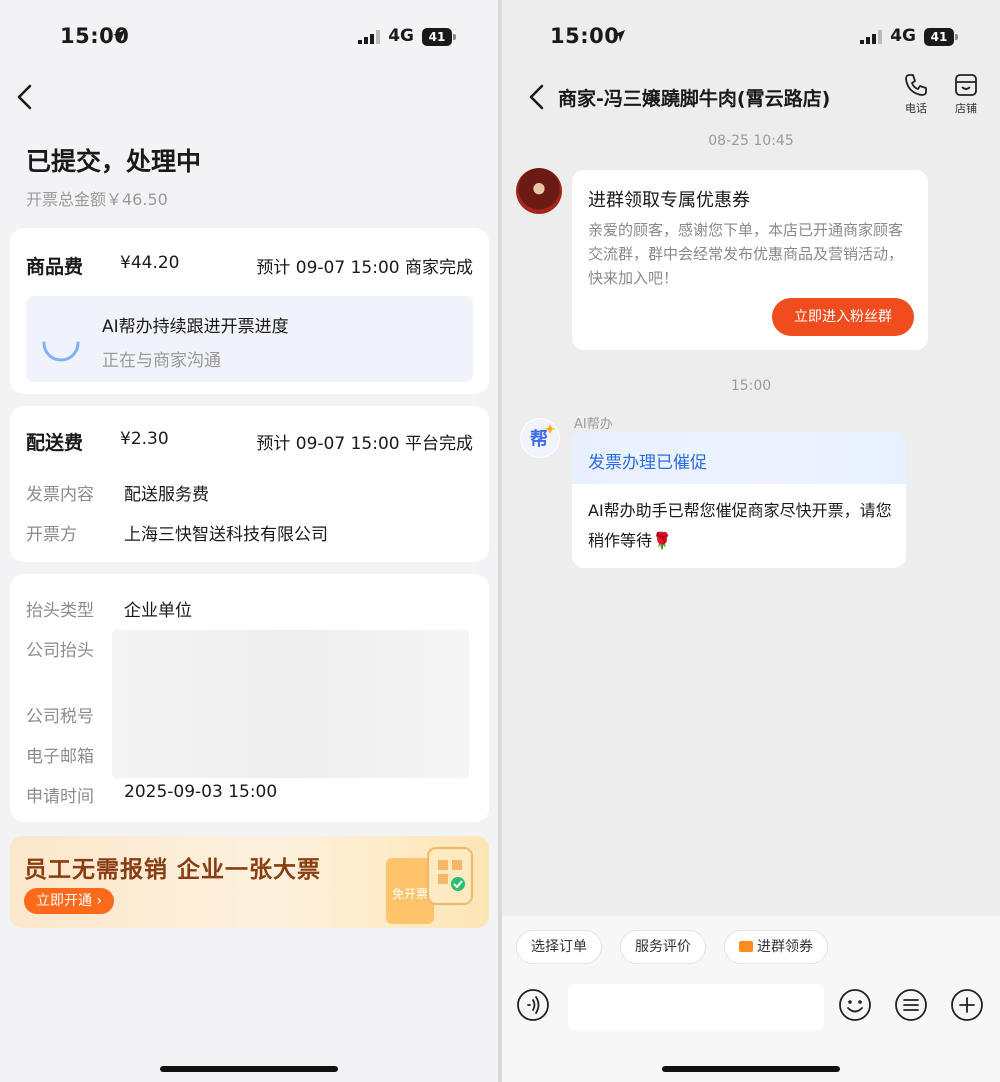  I want to click on tax-id-label: 公司税号, so click(60, 717).